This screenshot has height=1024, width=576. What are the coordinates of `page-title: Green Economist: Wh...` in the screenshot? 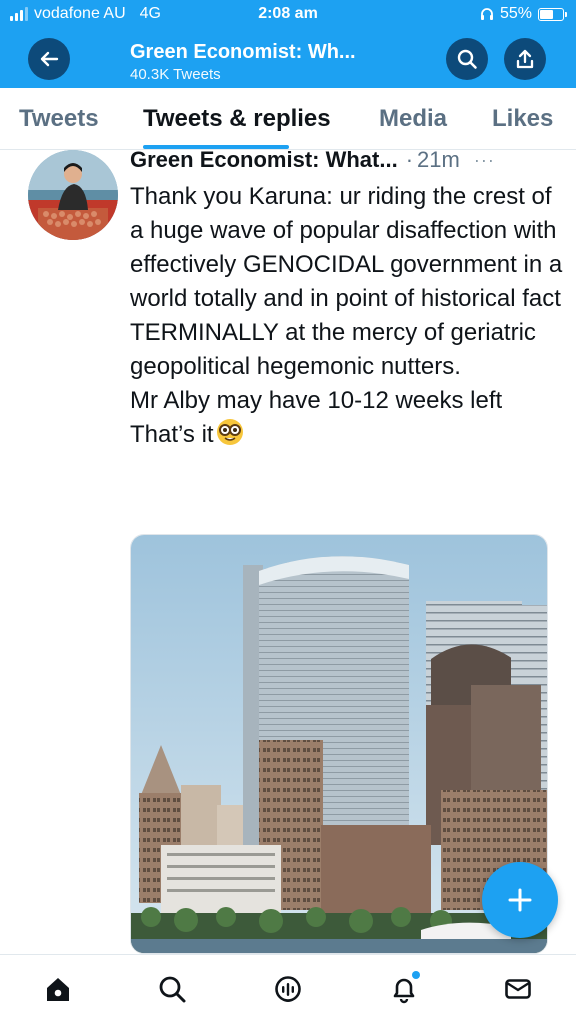 It's located at (243, 52).